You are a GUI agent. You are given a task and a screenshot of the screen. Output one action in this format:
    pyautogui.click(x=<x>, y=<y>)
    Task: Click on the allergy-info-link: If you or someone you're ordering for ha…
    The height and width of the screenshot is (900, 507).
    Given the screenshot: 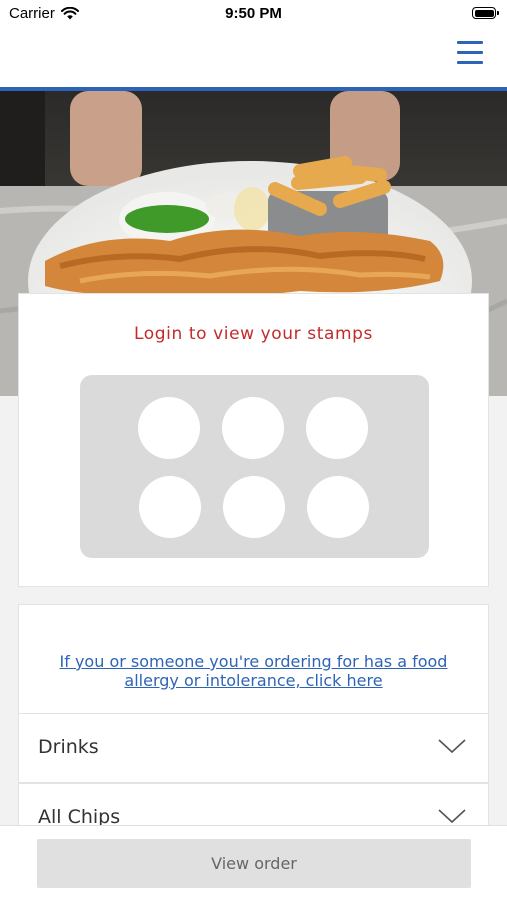 What is the action you would take?
    pyautogui.click(x=253, y=671)
    